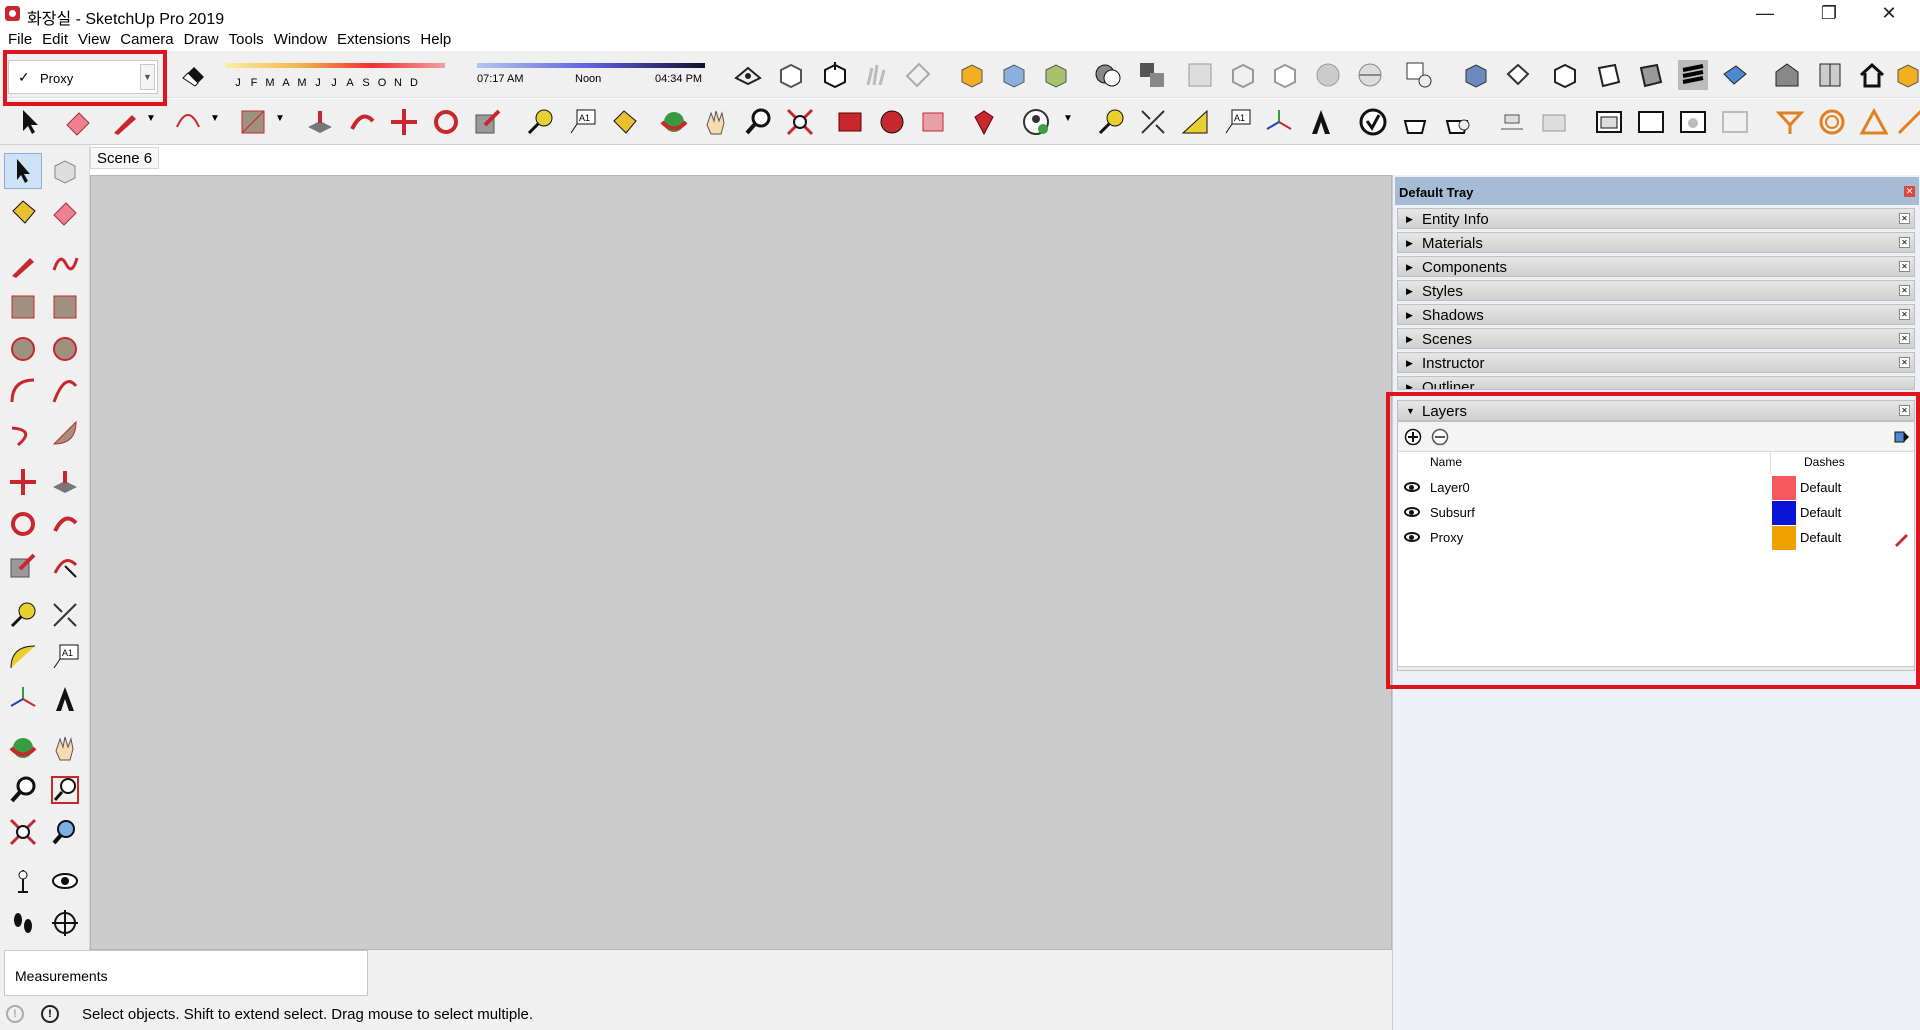 This screenshot has width=1920, height=1030. Describe the element at coordinates (1656, 290) in the screenshot. I see `panel-styles: ▶ Styles ✕` at that location.